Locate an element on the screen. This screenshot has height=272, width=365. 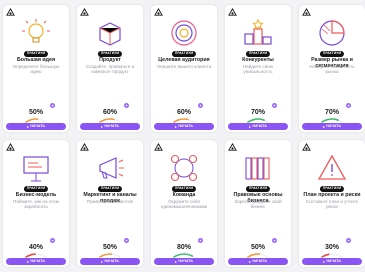
books-icon is located at coordinates (257, 168).